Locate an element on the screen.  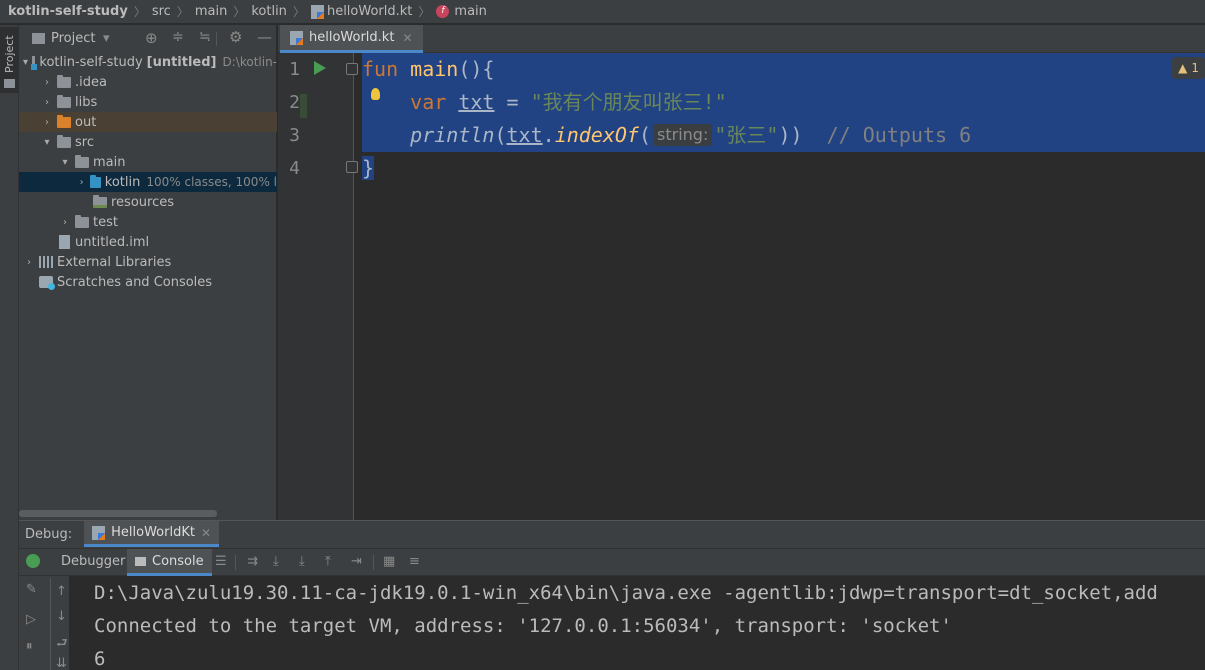
arrow-down-icon: ↓ is located at coordinates (61, 616).